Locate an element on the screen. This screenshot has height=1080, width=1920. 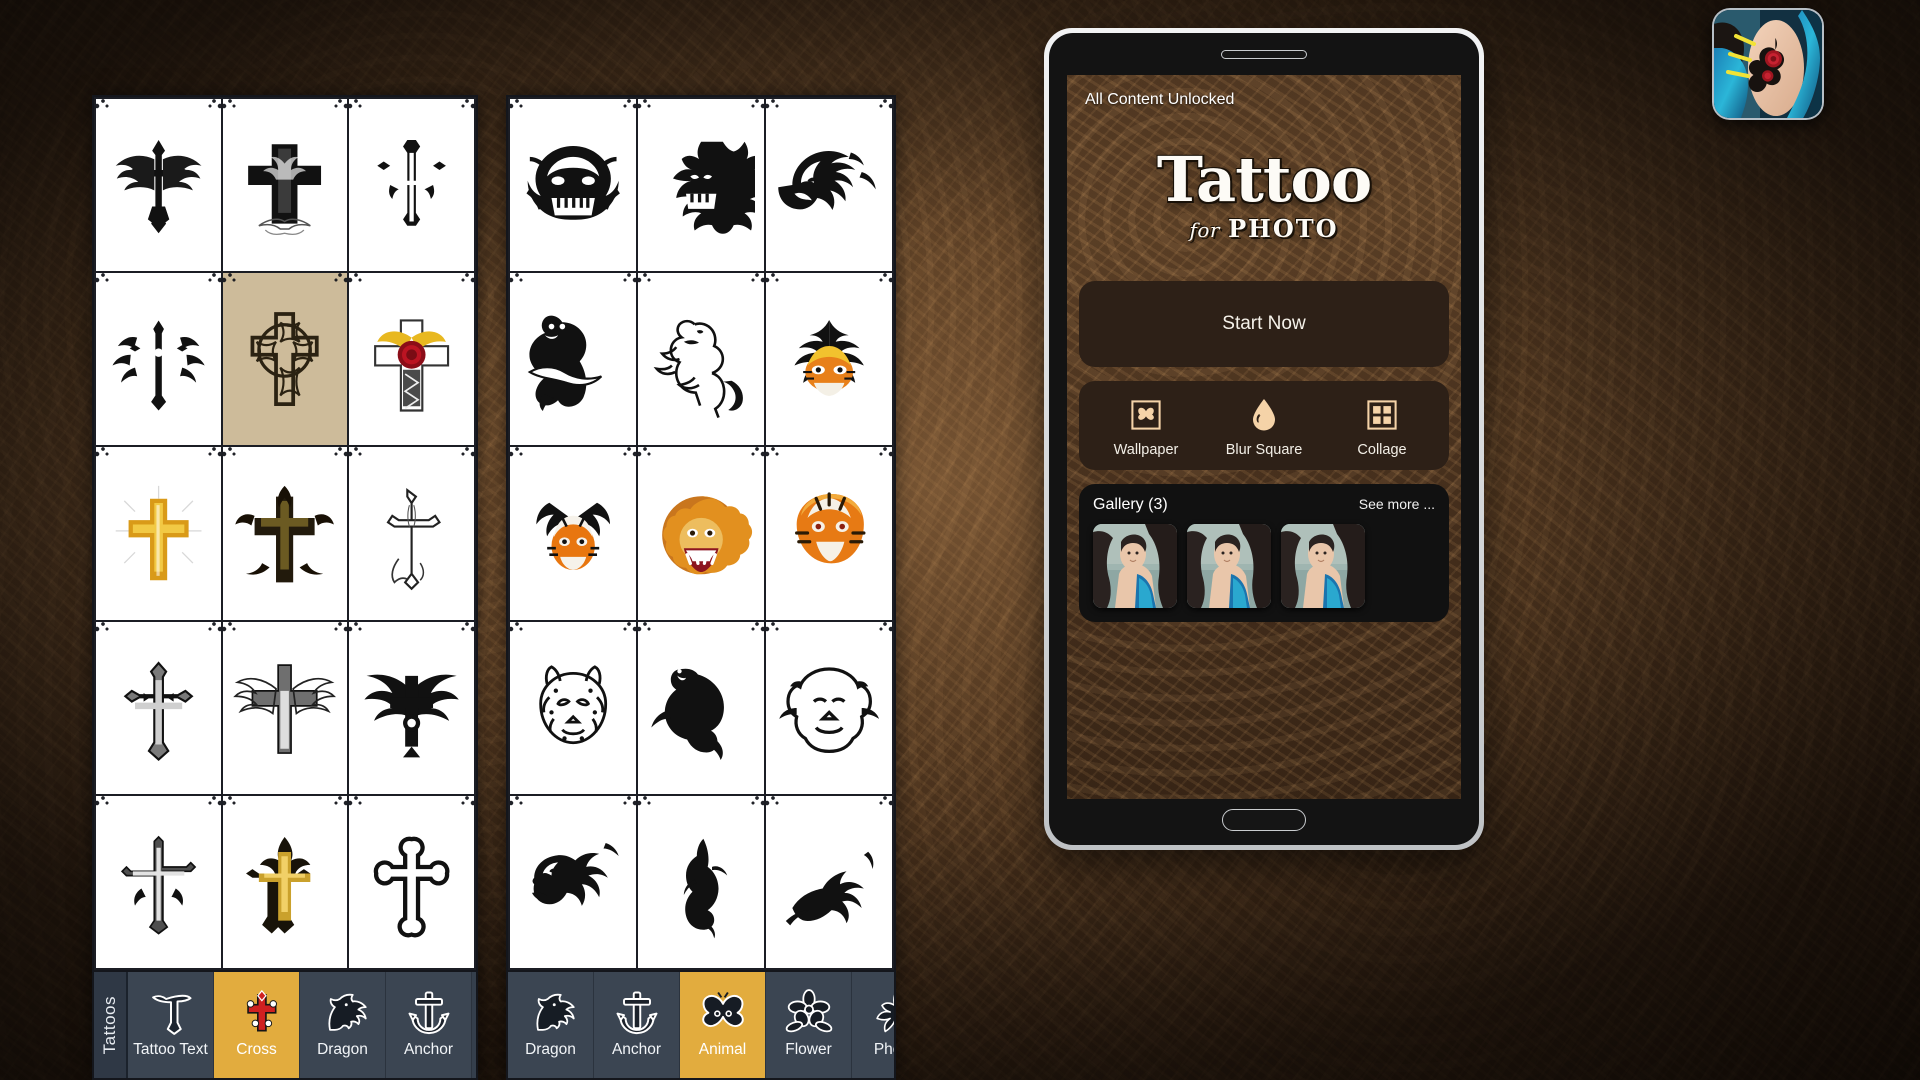
tattoo-cell-outline-cross is located at coordinates (411, 881).